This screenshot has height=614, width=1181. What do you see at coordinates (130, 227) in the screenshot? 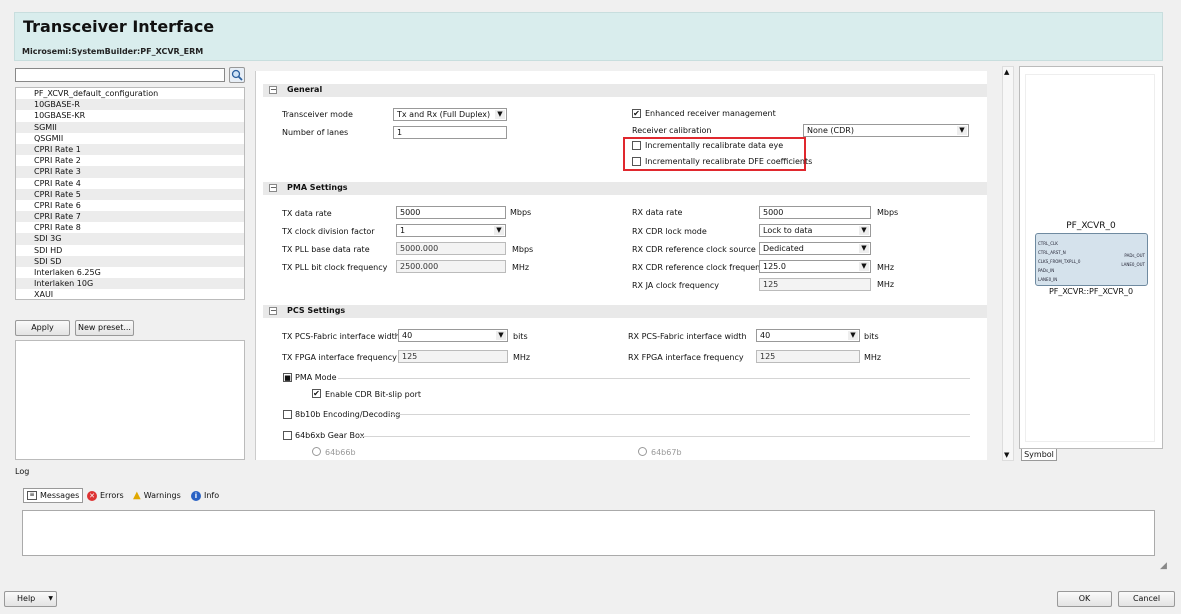
I see `preset-item: CPRI Rate 8` at bounding box center [130, 227].